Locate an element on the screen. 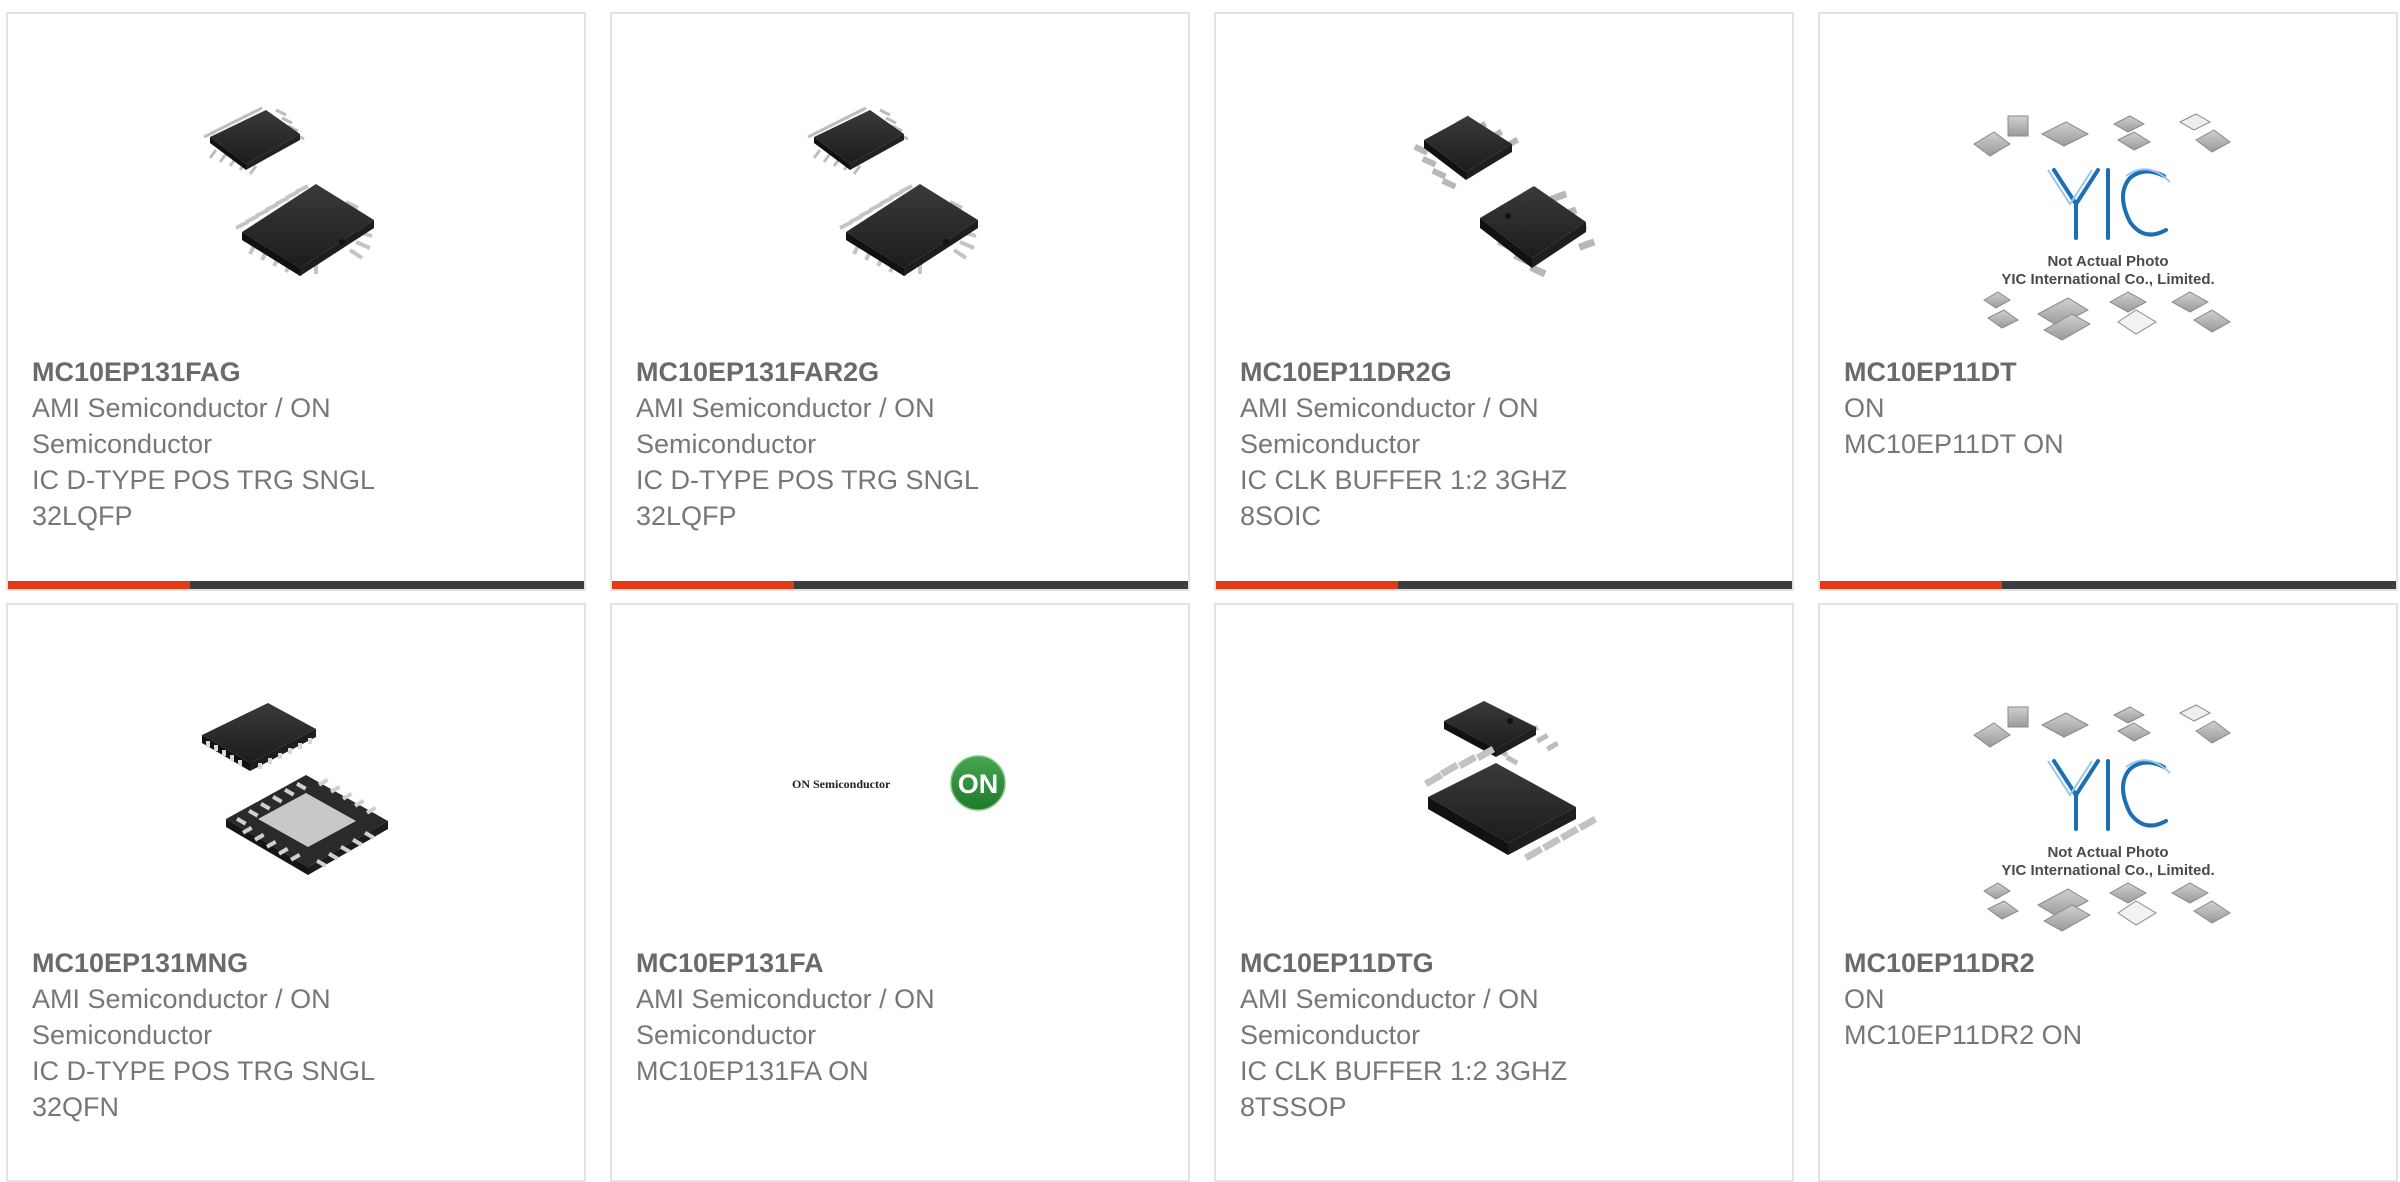 The image size is (2400, 1182). part-number: MC10EP11DR2G is located at coordinates (1430, 372).